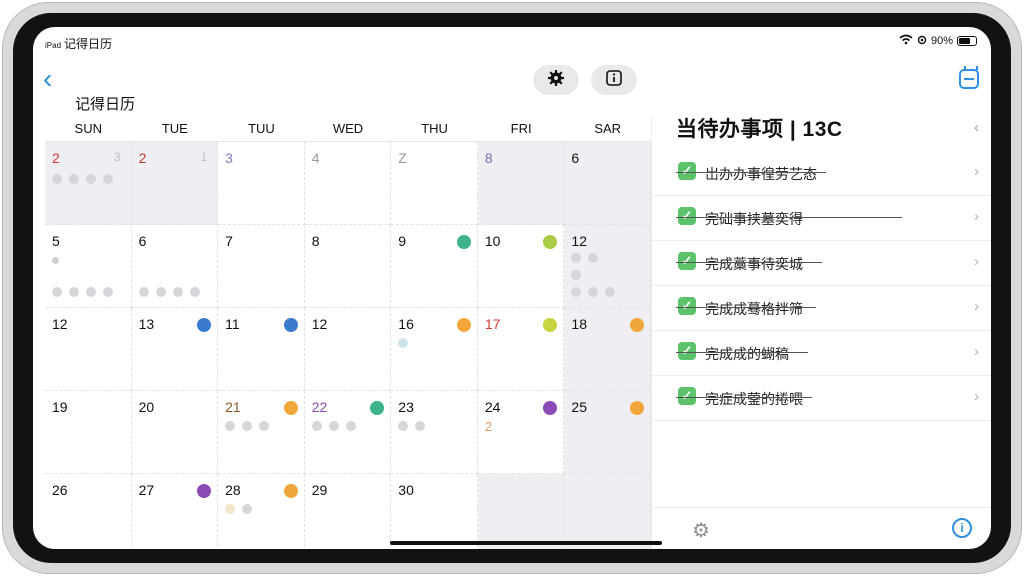  What do you see at coordinates (512, 40) in the screenshot?
I see `status-bar: iPad 记得日历 90%` at bounding box center [512, 40].